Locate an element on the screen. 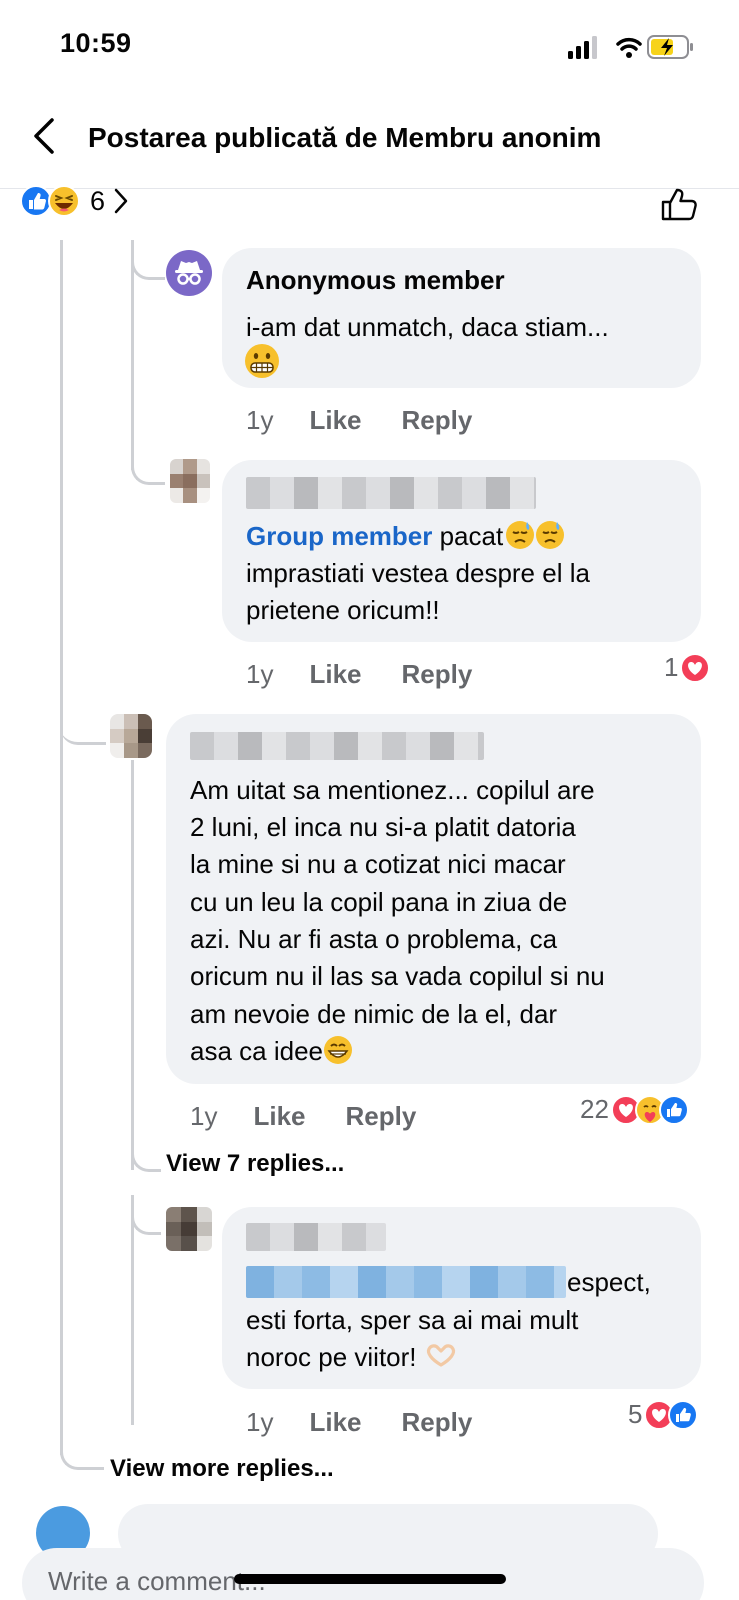  chevron-left-icon is located at coordinates (44, 136).